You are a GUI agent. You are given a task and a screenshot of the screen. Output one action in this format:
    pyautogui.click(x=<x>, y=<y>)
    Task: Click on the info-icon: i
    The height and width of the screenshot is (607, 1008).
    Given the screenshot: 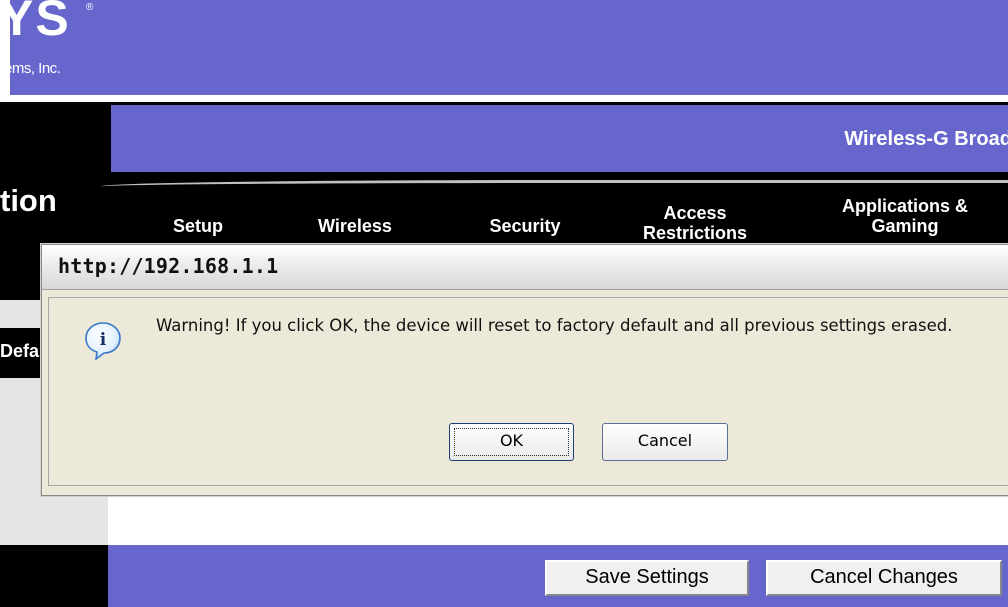 What is the action you would take?
    pyautogui.click(x=103, y=341)
    